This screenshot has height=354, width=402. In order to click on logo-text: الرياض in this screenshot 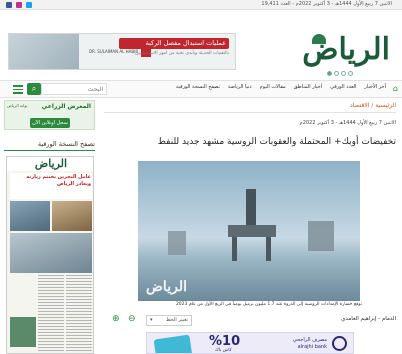, I will do `click(346, 49)`.